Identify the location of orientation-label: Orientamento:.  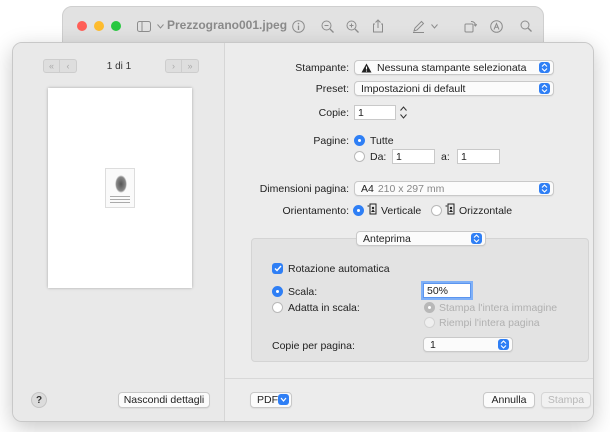
(315, 211).